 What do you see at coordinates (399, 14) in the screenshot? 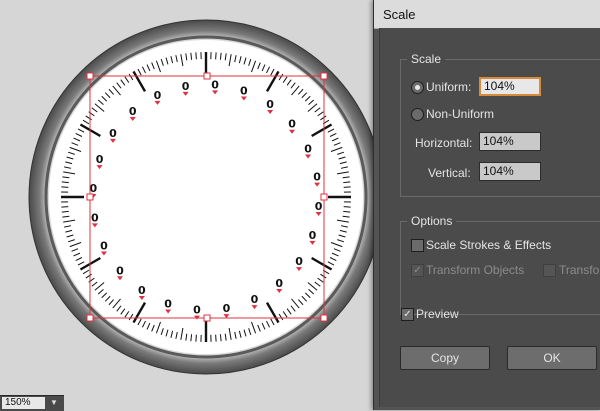
I see `dialog-title: Scale` at bounding box center [399, 14].